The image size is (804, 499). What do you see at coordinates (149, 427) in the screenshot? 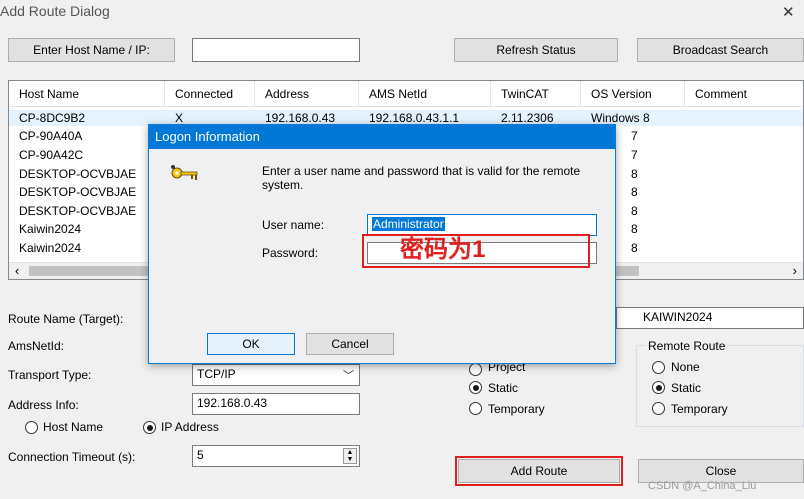
I see `ip-address-radio` at bounding box center [149, 427].